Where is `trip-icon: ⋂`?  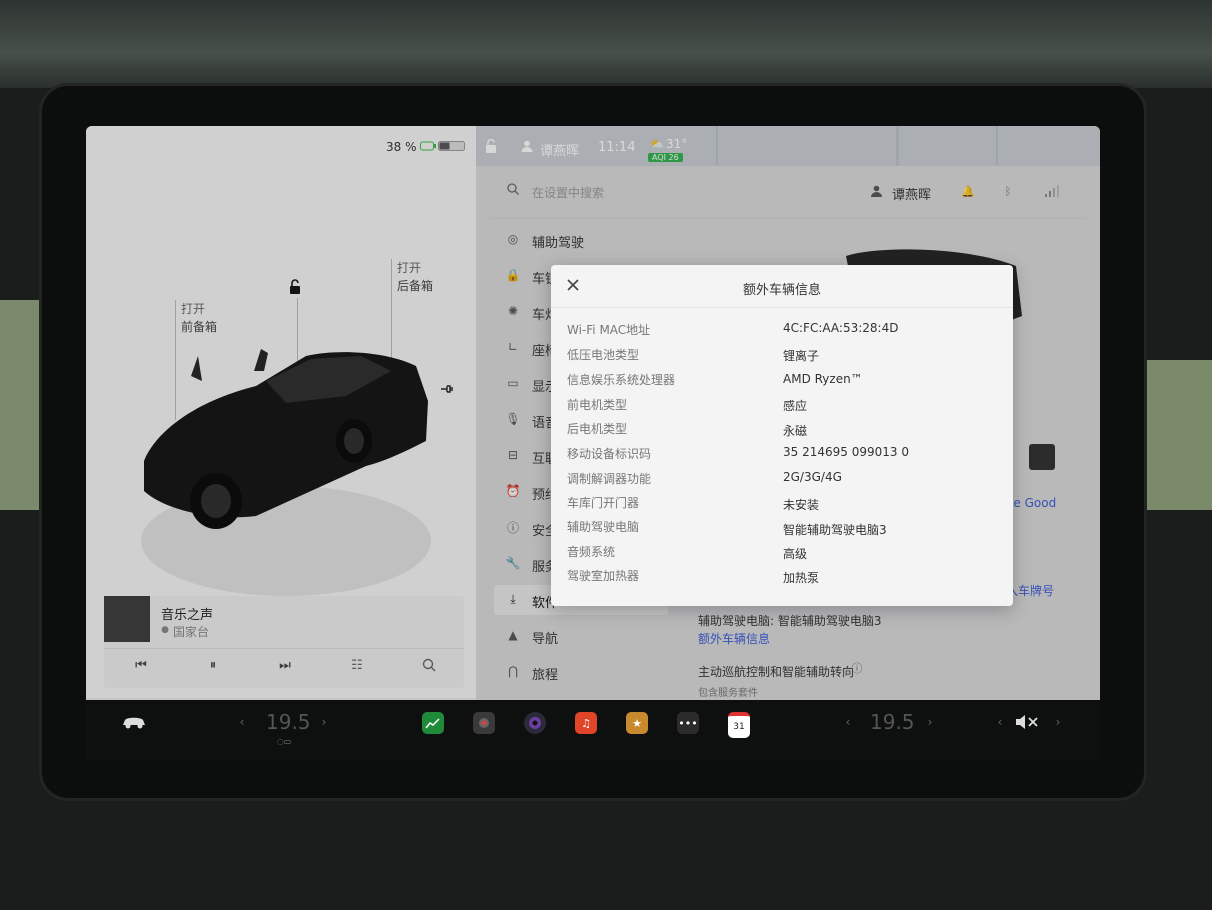 trip-icon: ⋂ is located at coordinates (513, 671).